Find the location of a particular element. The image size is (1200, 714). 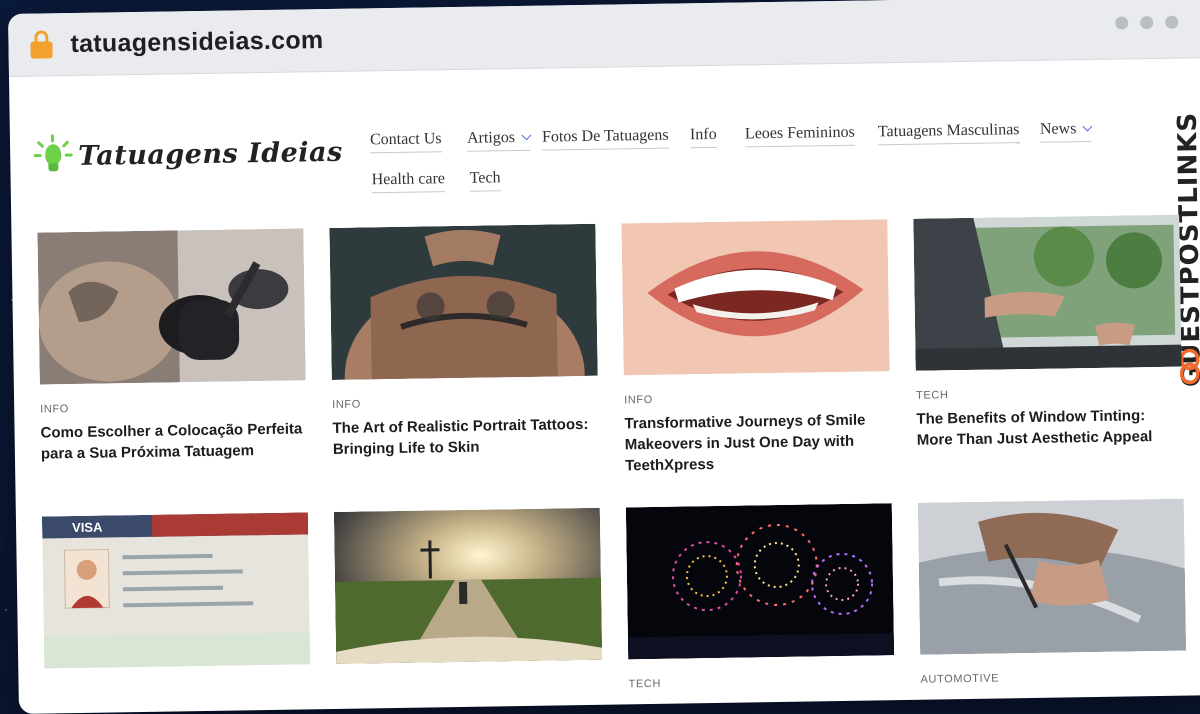

nav-label: Tech is located at coordinates (485, 178).